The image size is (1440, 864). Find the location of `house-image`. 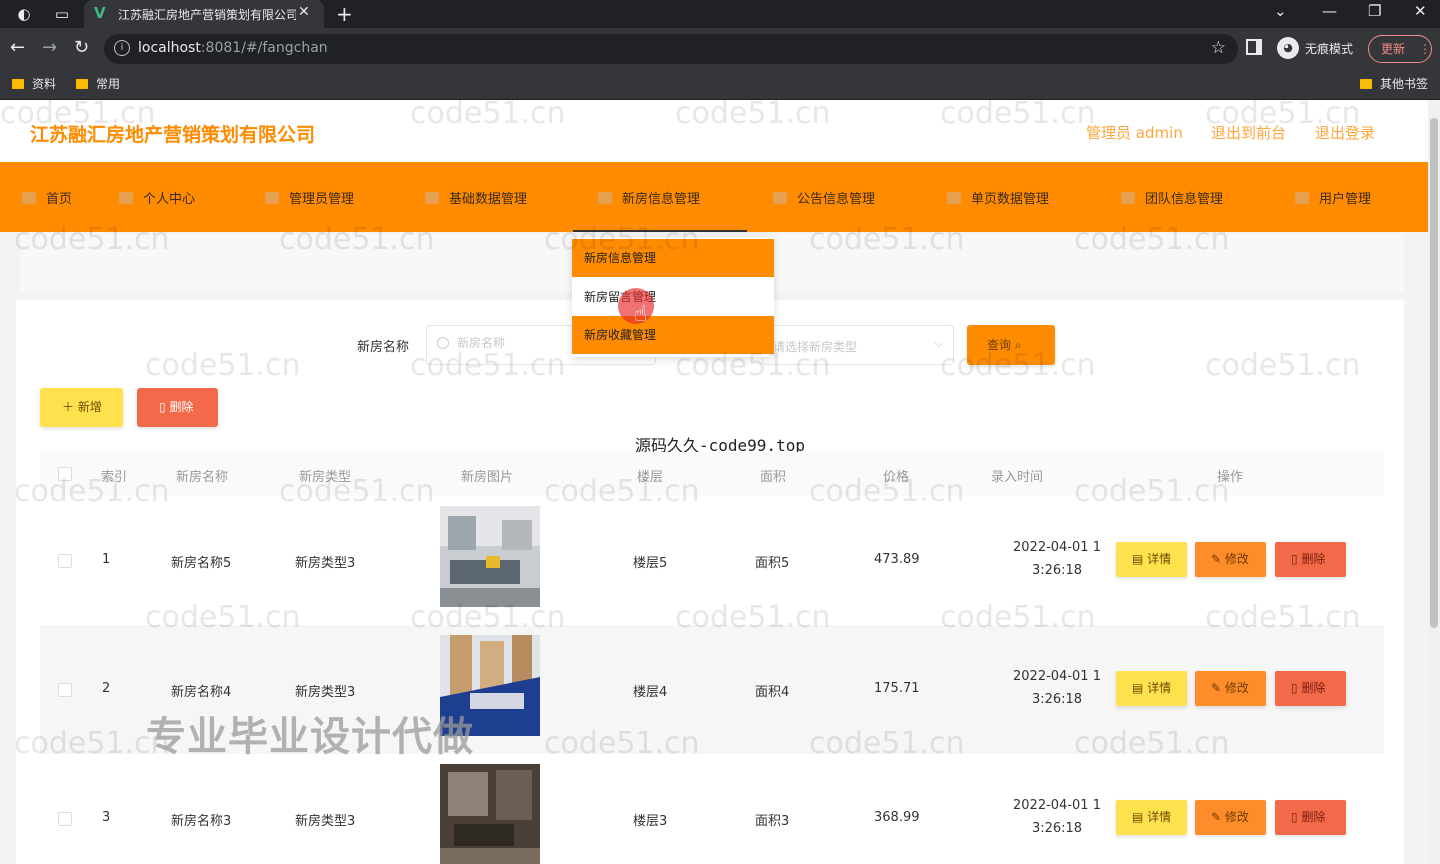

house-image is located at coordinates (490, 556).